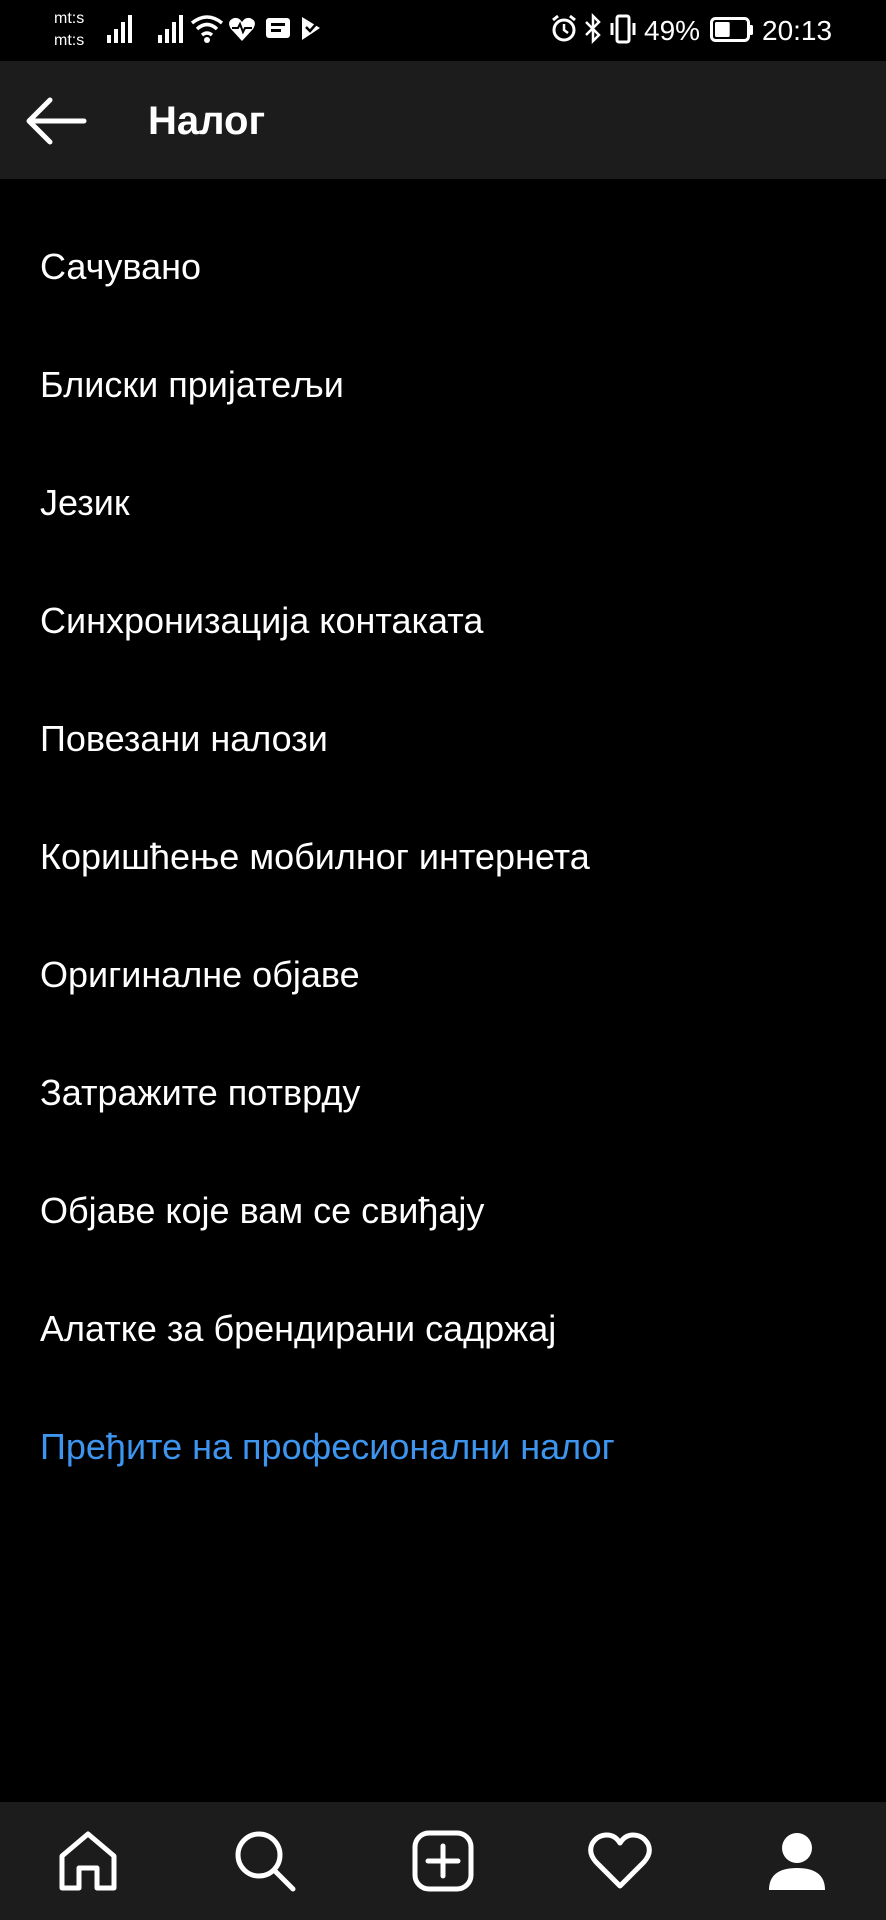 The height and width of the screenshot is (1920, 886). Describe the element at coordinates (797, 30) in the screenshot. I see `clock: 20:13` at that location.